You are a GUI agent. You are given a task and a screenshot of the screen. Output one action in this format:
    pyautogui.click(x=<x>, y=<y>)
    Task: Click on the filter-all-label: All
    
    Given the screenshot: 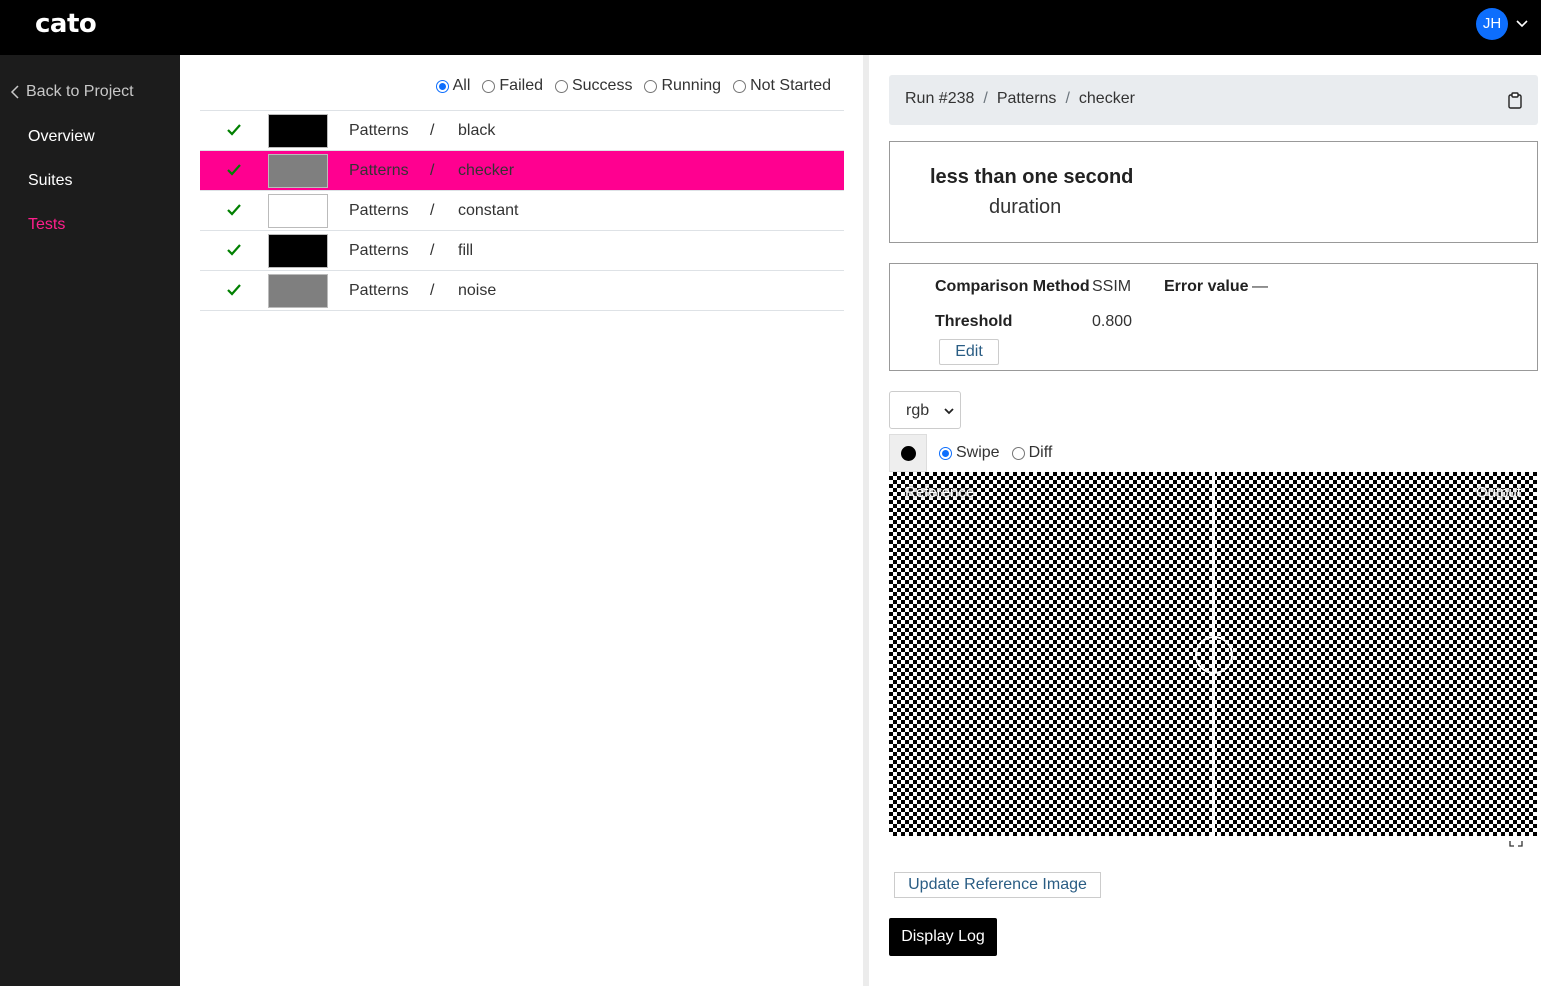 What is the action you would take?
    pyautogui.click(x=461, y=85)
    